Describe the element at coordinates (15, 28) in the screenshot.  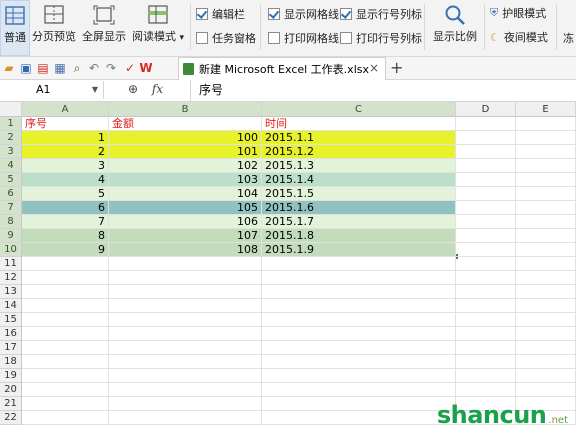
I see `normal-view-button: 普通` at that location.